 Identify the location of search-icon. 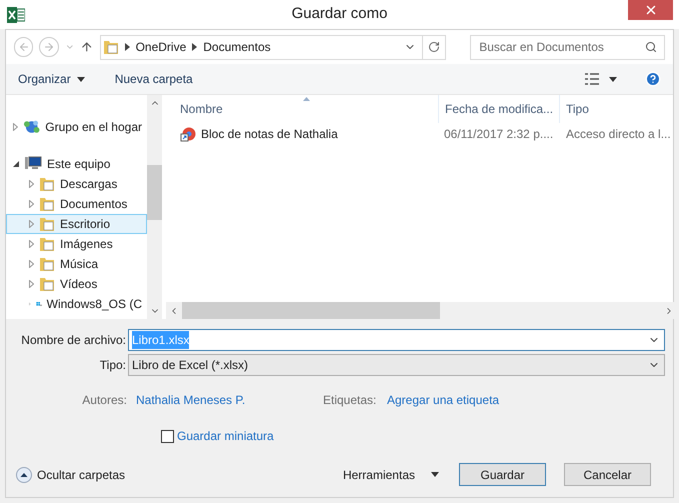
(650, 46).